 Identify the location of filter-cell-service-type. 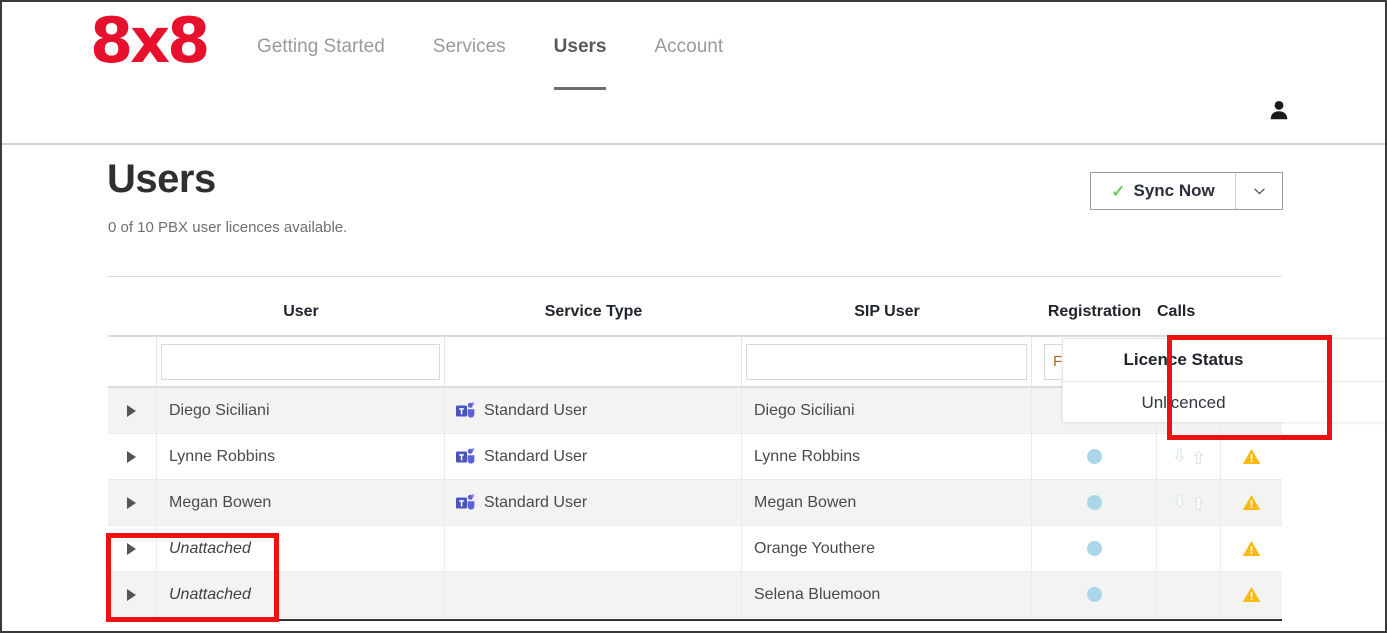
(593, 361).